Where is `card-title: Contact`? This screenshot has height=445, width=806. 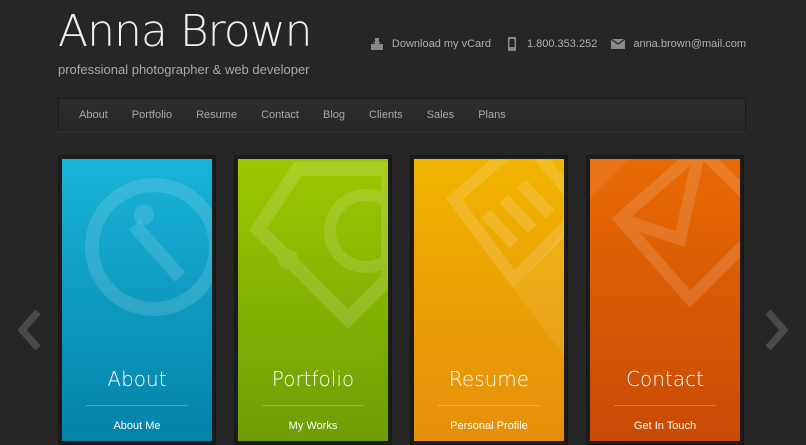 card-title: Contact is located at coordinates (665, 379).